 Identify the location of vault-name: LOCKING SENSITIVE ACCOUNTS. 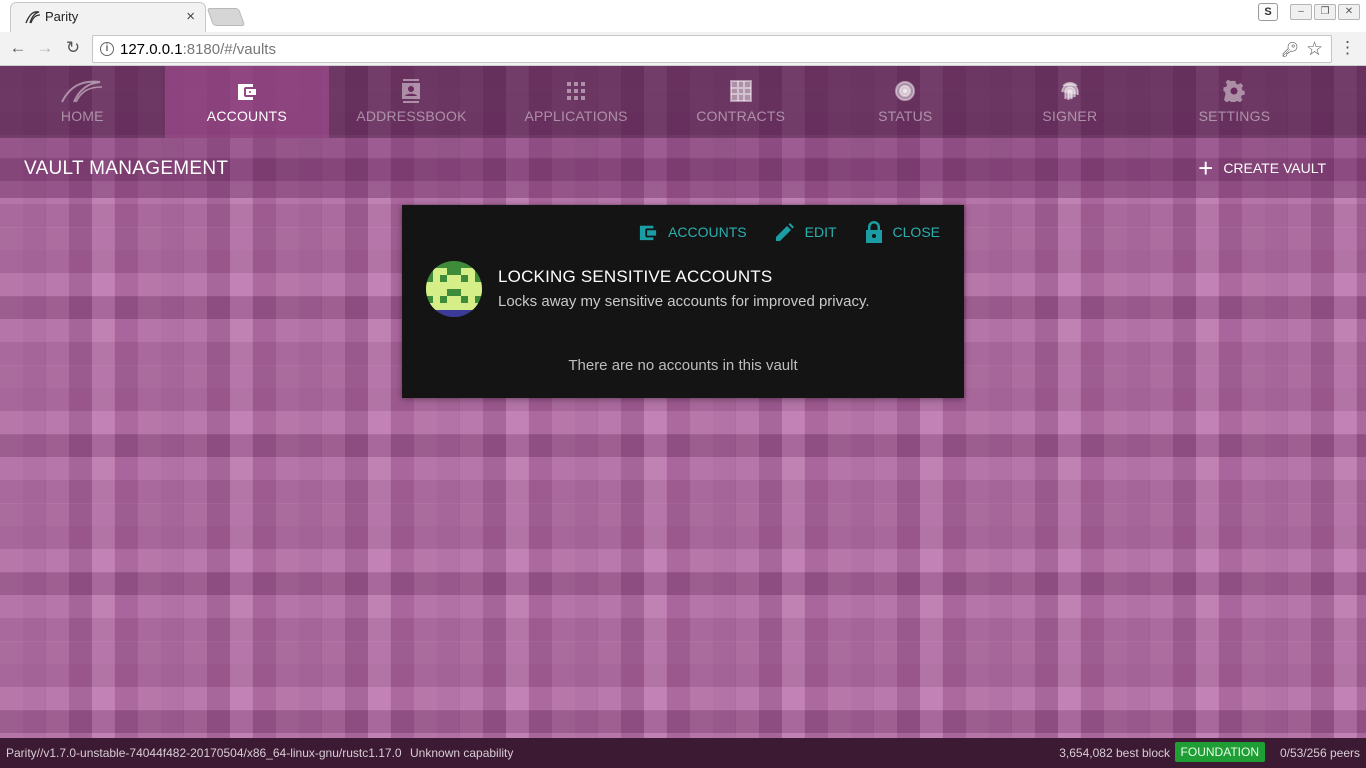
(635, 276).